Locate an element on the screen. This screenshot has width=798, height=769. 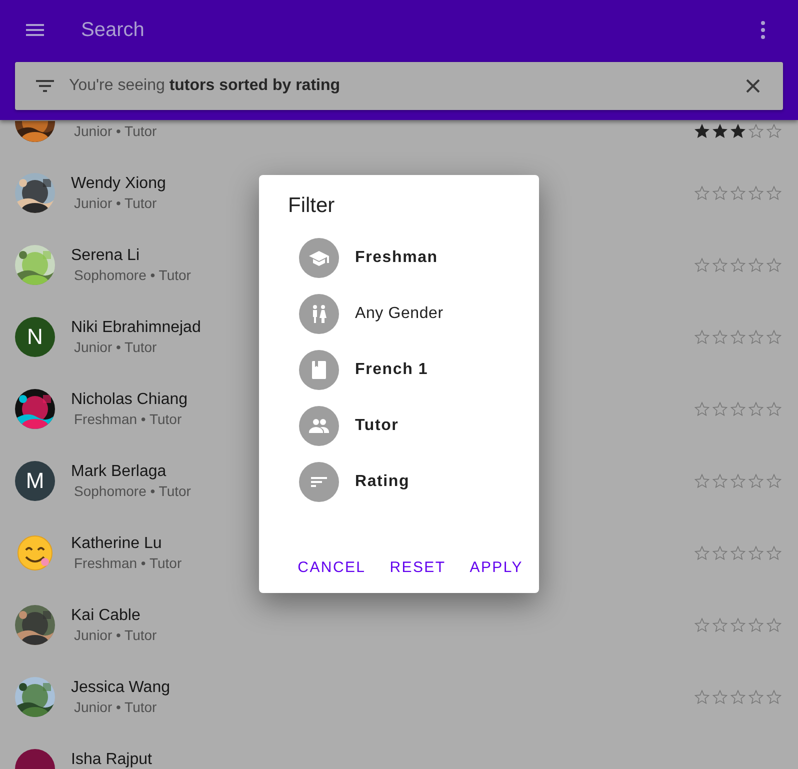
search-summary: You're seeing tutors sorted by rating is located at coordinates (205, 86).